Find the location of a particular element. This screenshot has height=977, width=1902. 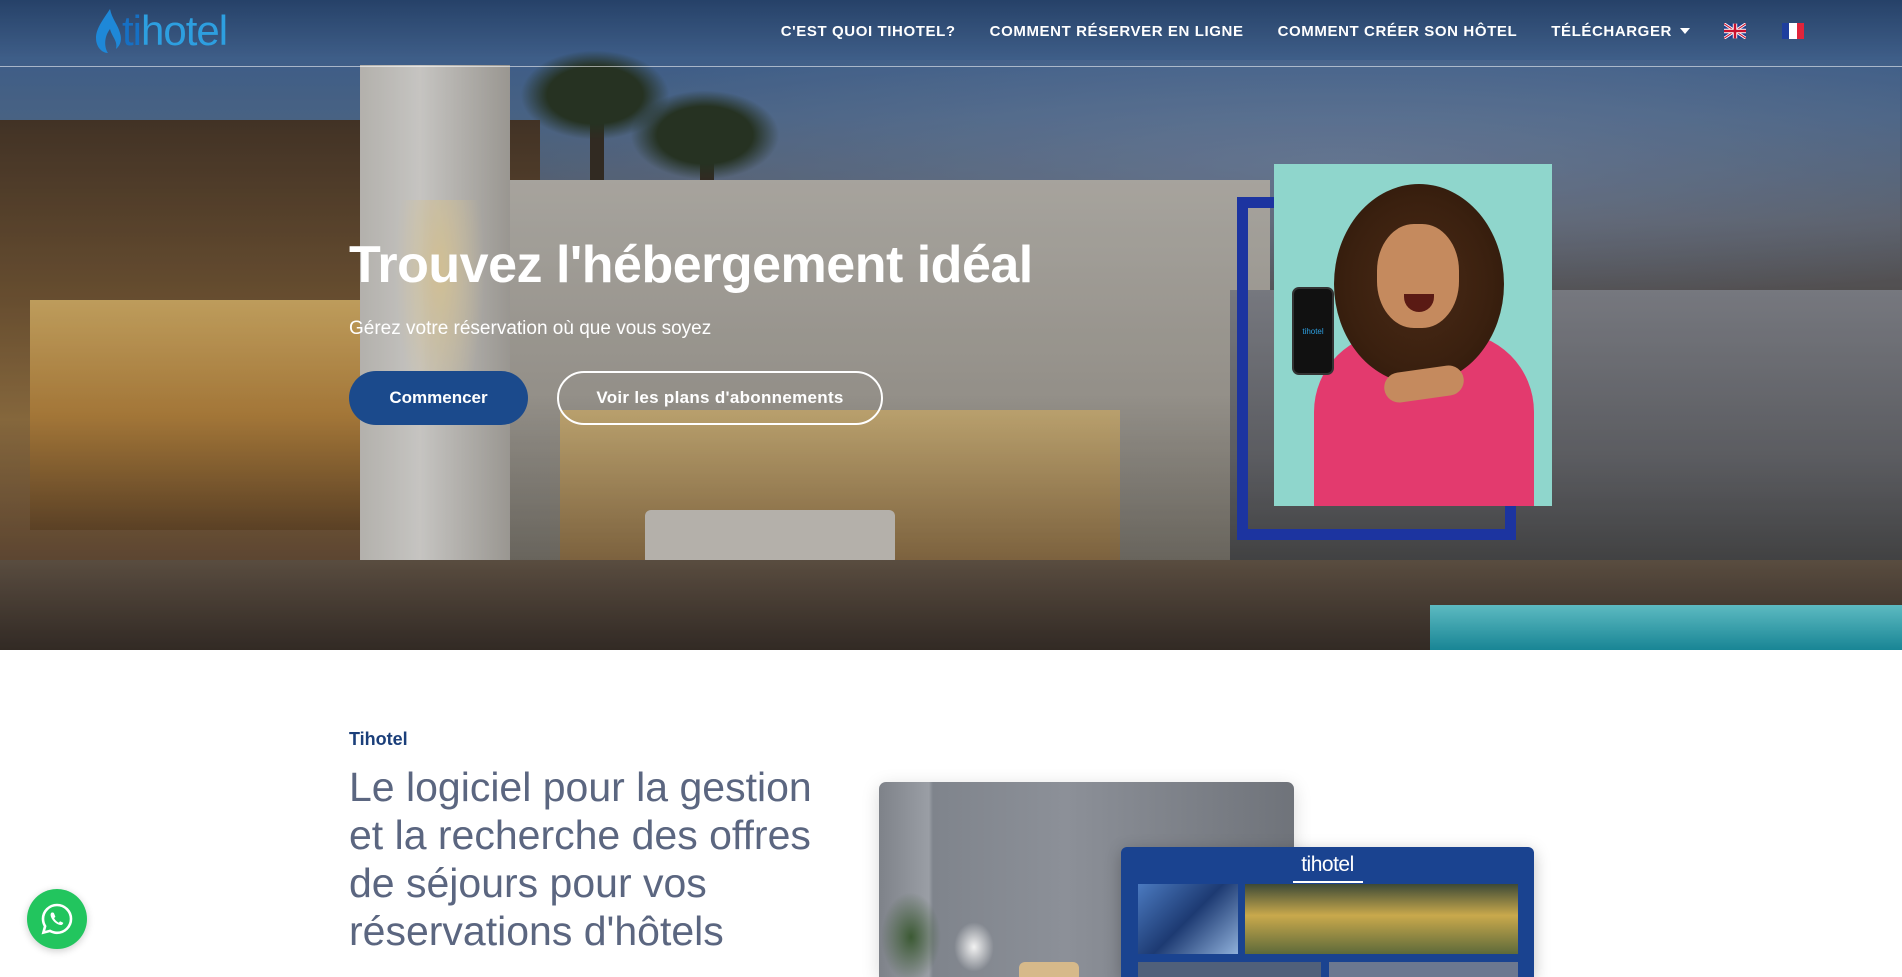

nav-item-what-is-tihotel: C'EST QUOI TIHOTEL? is located at coordinates (868, 31).